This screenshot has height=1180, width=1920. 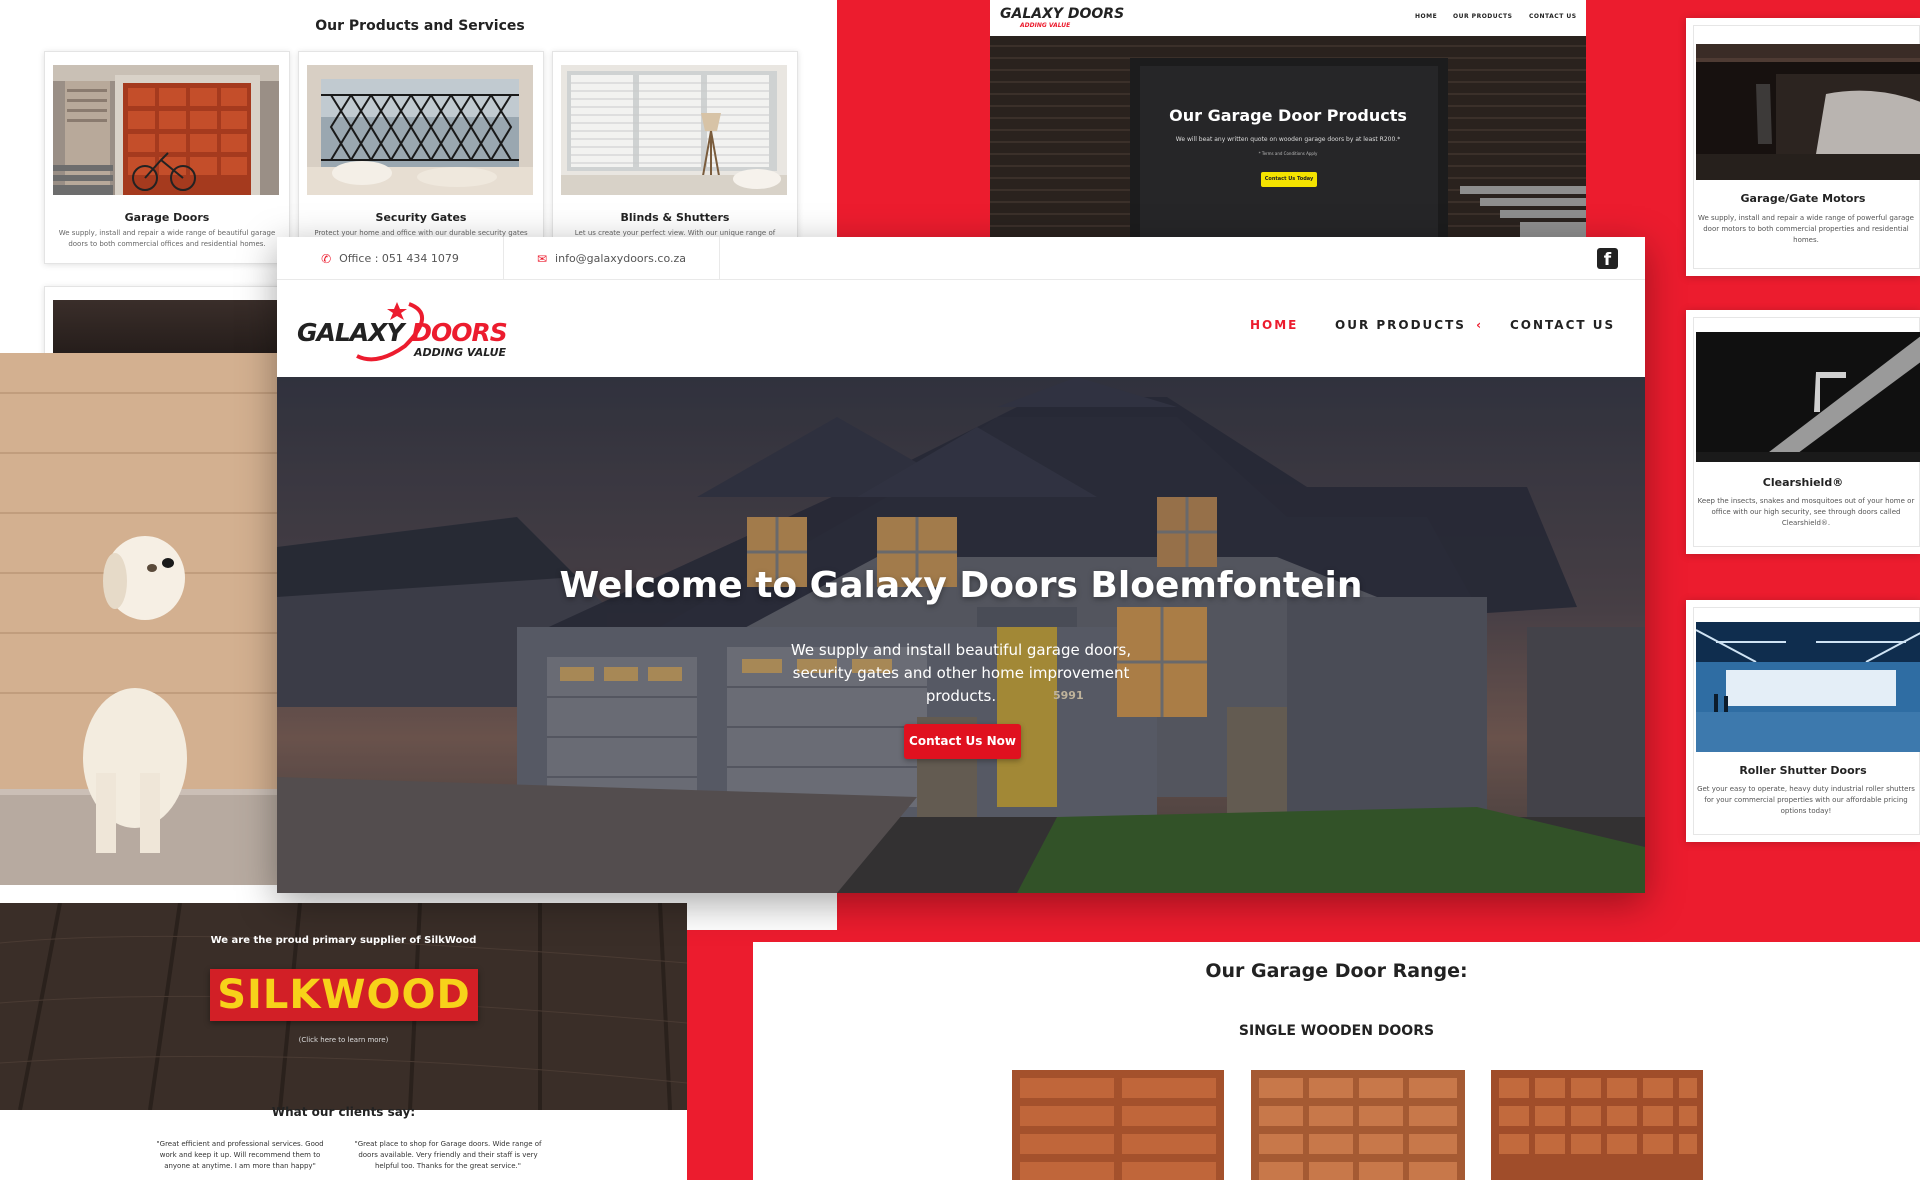 What do you see at coordinates (1288, 153) in the screenshot?
I see `terms-note: * Terms and Conditions Apply` at bounding box center [1288, 153].